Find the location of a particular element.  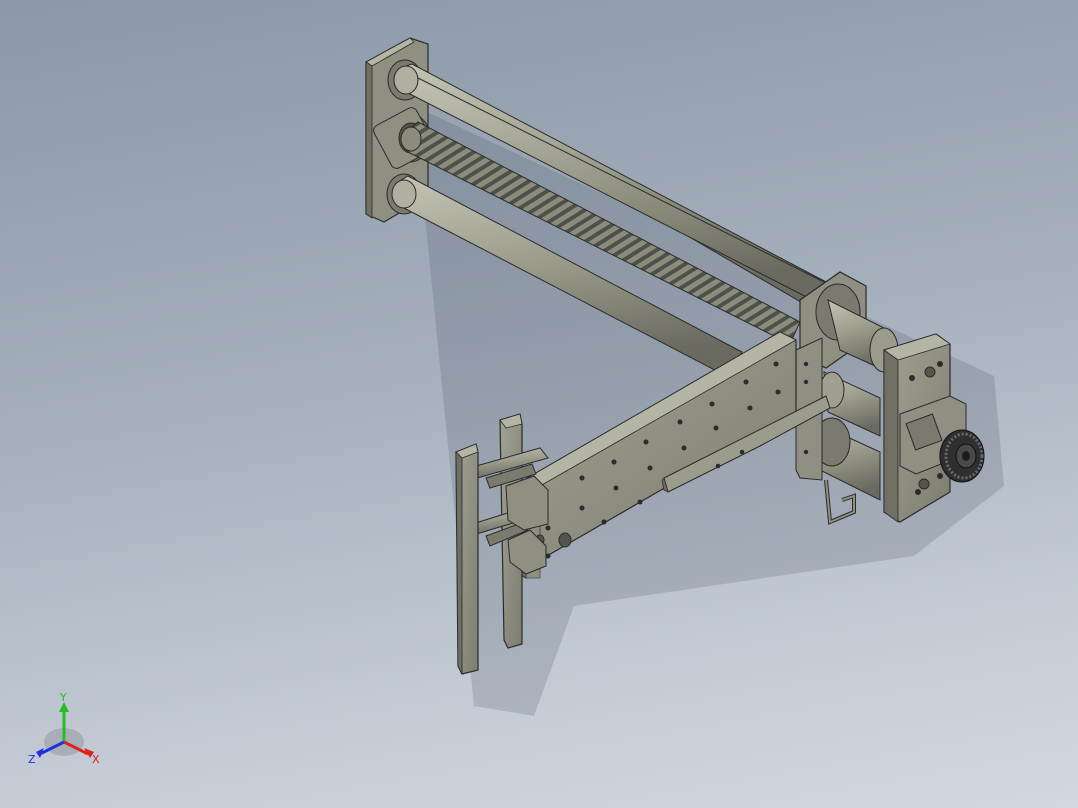

x-axis-label: X is located at coordinates (96, 759).